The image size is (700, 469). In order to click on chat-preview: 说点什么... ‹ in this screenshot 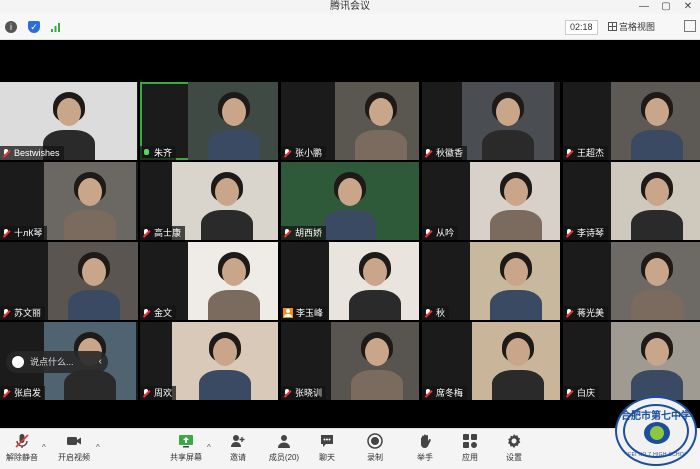, I will do `click(57, 362)`.